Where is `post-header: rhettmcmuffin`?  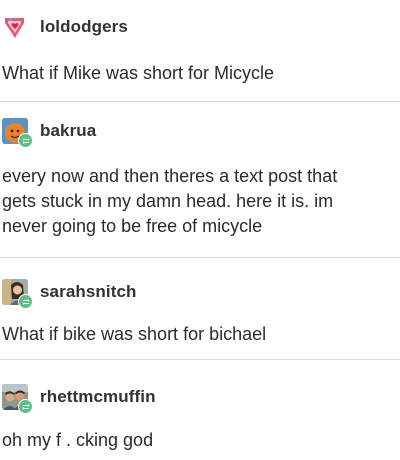
post-header: rhettmcmuffin is located at coordinates (79, 398).